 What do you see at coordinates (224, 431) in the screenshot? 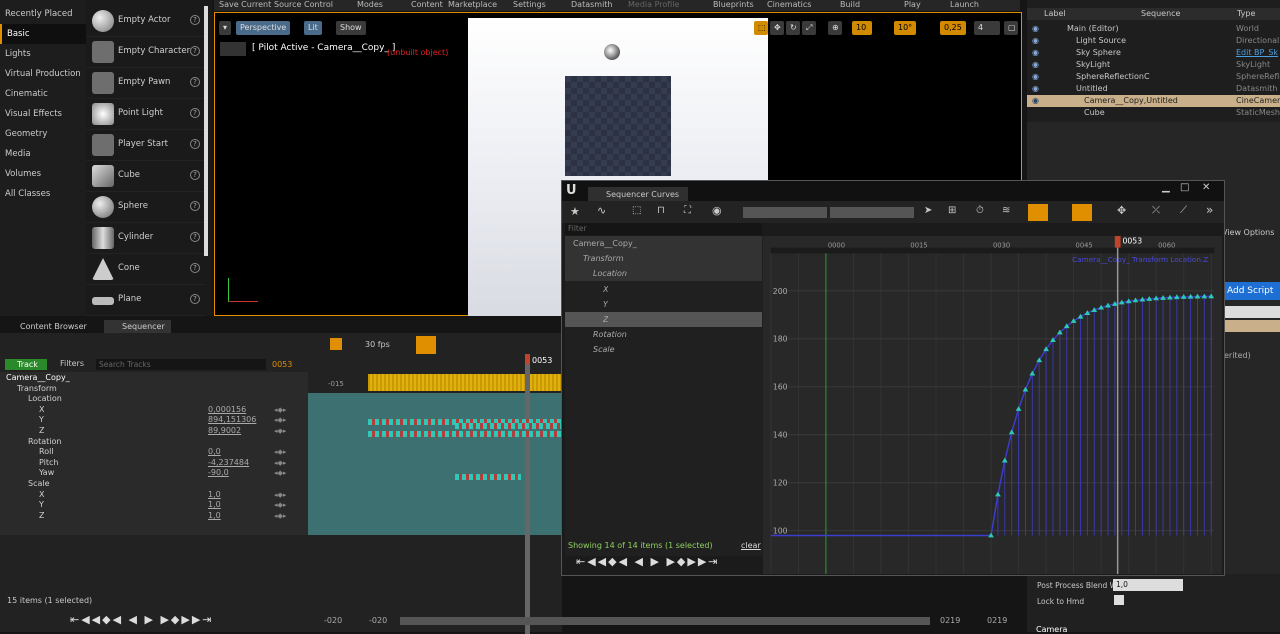
I see `track-value: 89,9002` at bounding box center [224, 431].